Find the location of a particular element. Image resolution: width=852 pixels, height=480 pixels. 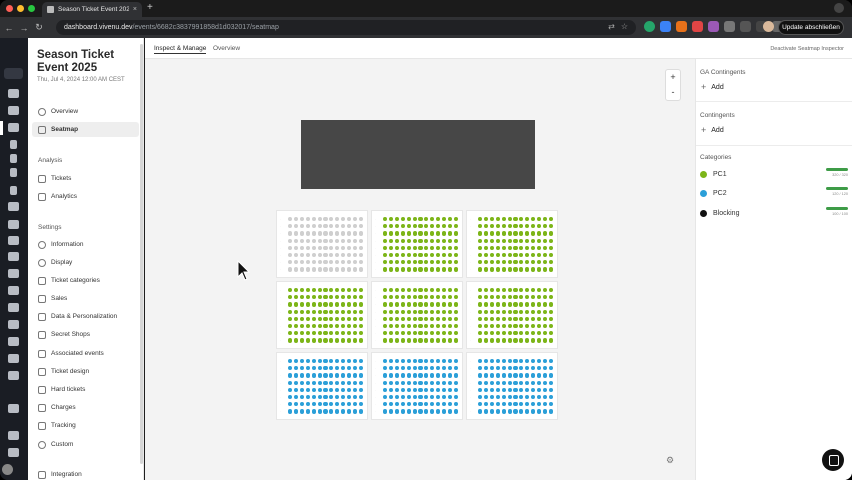

sidebar-item-sales: Sales is located at coordinates (85, 298).